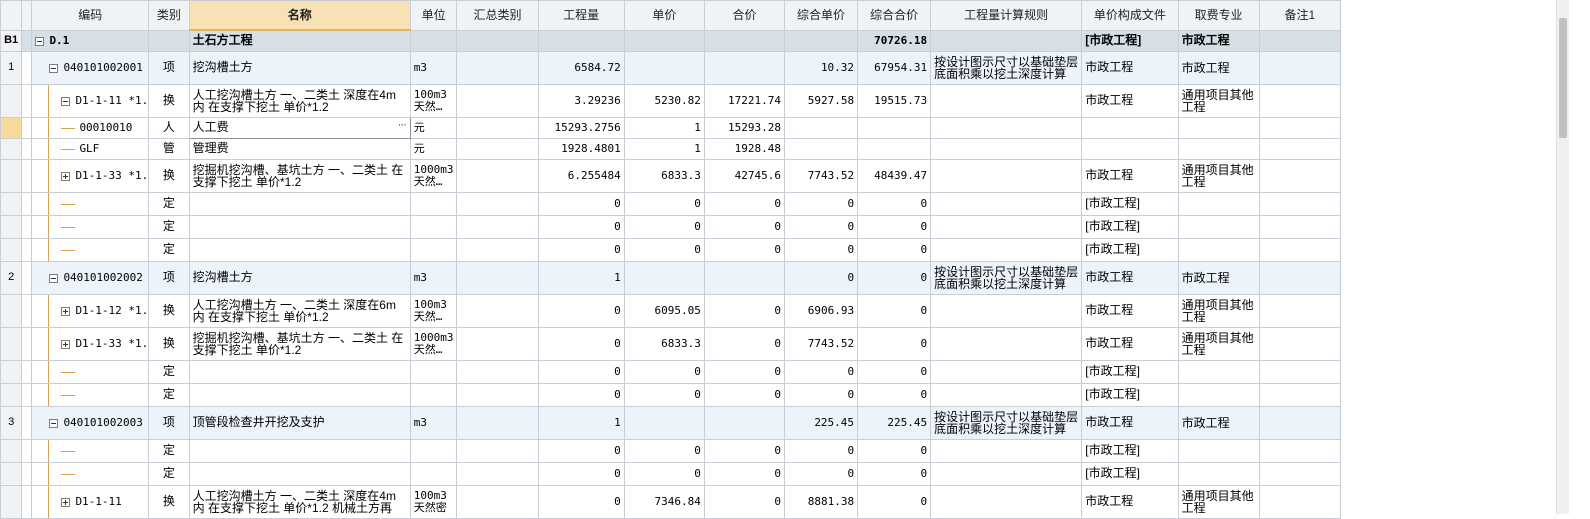 This screenshot has height=519, width=1590. I want to click on amount-cell, so click(744, 277).